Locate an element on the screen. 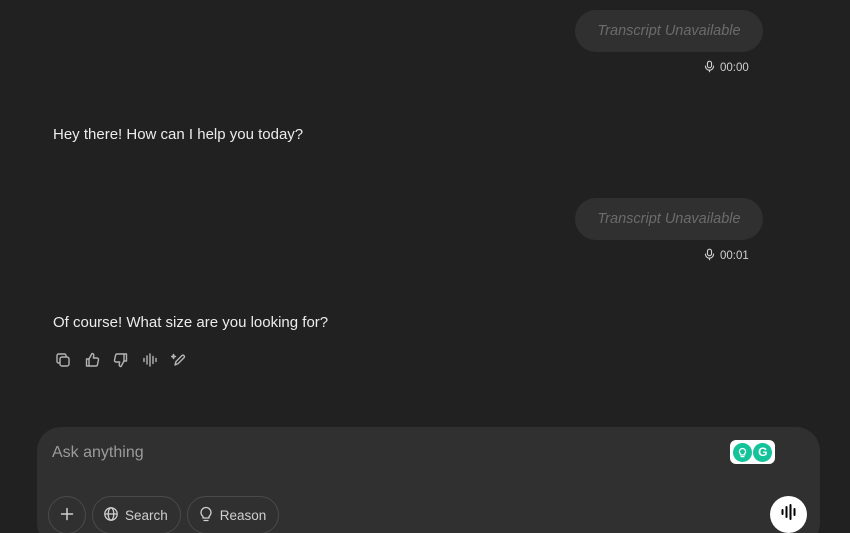  attach-button is located at coordinates (67, 514).